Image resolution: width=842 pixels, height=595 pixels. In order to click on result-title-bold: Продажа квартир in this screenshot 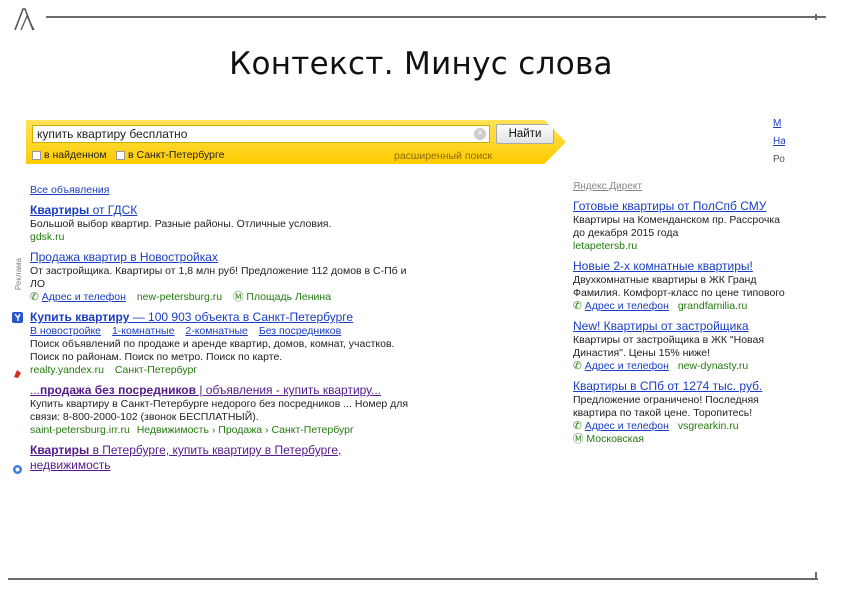, I will do `click(78, 257)`.